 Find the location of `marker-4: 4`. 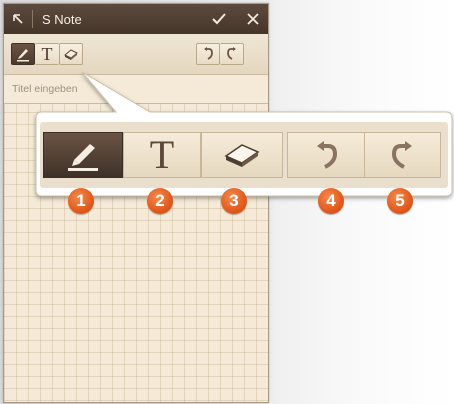

marker-4: 4 is located at coordinates (331, 201).